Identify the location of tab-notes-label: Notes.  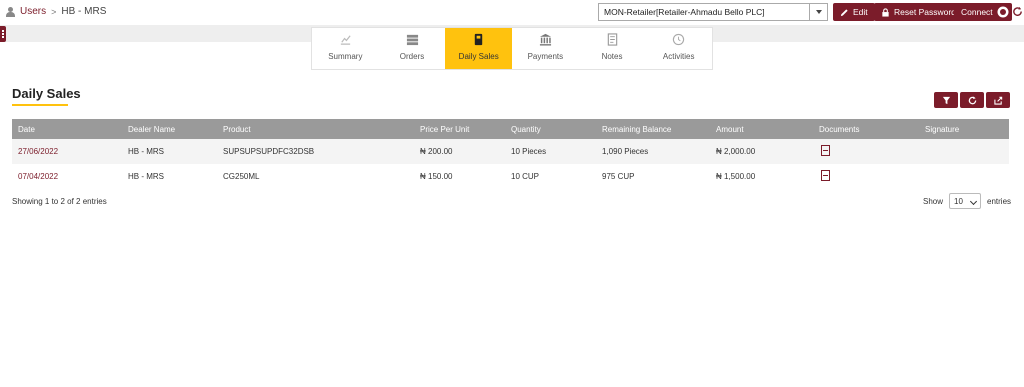
(612, 56).